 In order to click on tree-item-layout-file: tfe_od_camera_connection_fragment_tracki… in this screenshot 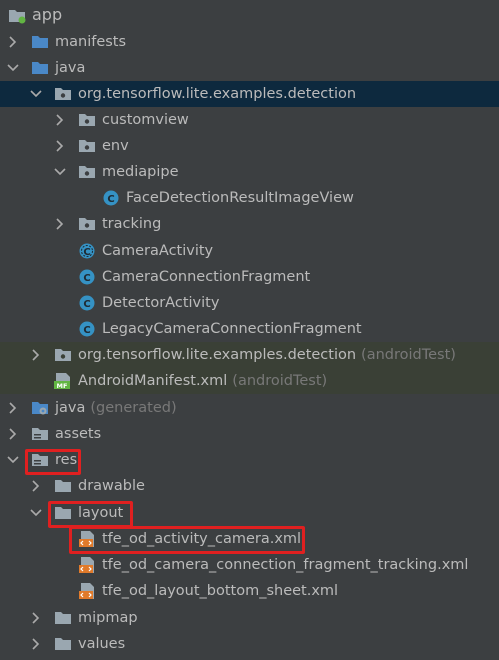, I will do `click(249, 565)`.